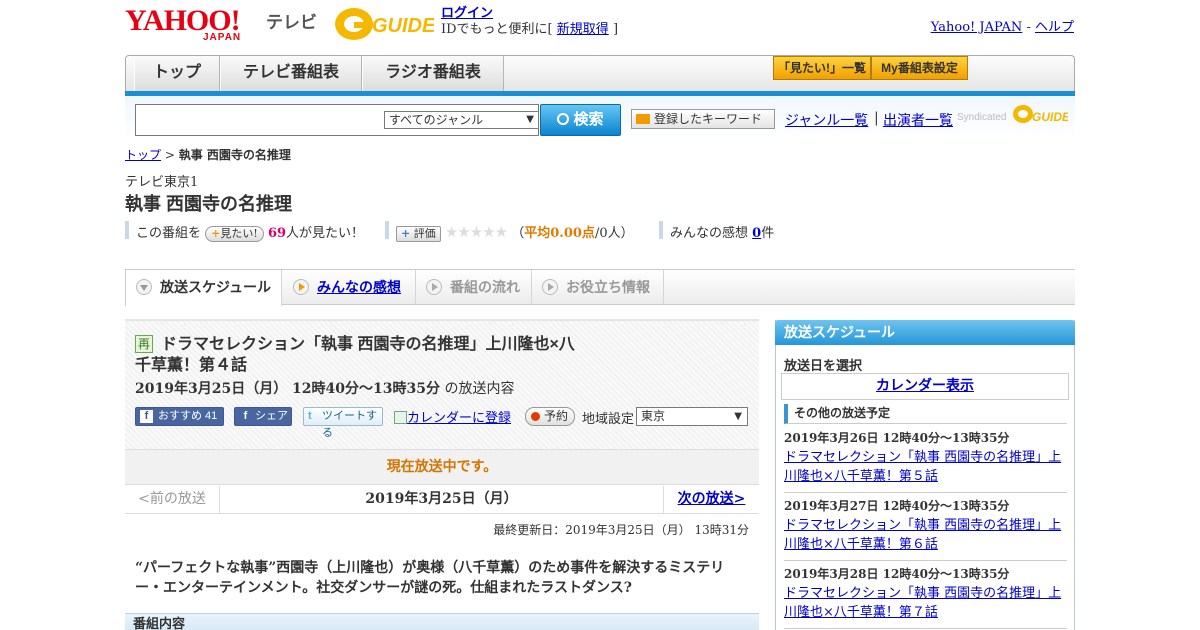 The height and width of the screenshot is (630, 1200). I want to click on facebook-icon: f, so click(146, 416).